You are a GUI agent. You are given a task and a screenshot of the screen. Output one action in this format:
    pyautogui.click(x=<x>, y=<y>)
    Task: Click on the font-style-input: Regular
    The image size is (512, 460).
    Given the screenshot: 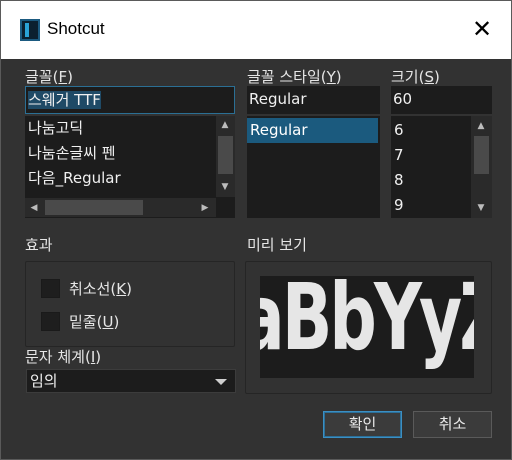 What is the action you would take?
    pyautogui.click(x=313, y=100)
    